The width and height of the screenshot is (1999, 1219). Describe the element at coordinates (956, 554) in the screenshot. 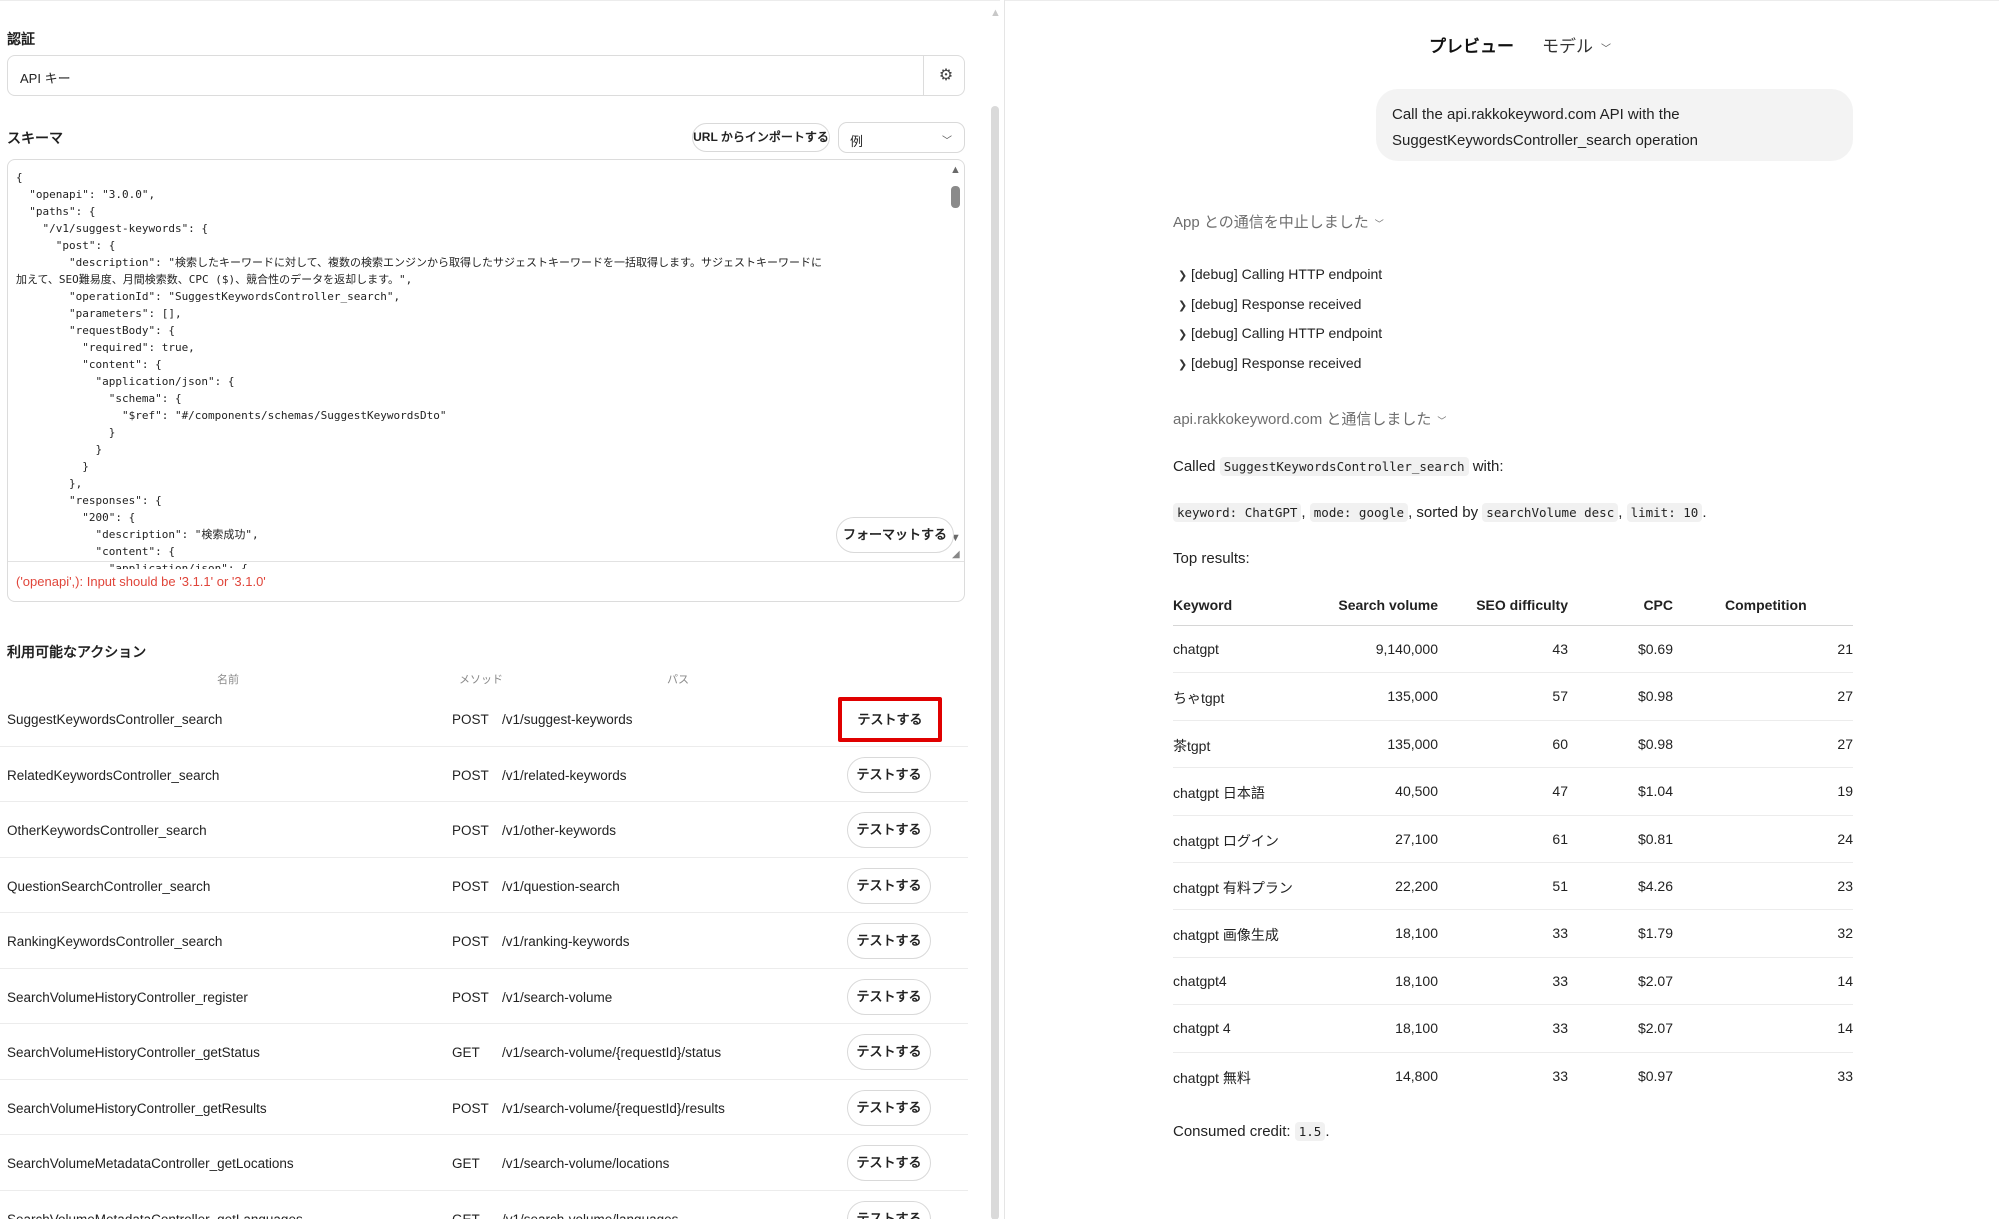

I see `resize-handle-icon: ◢` at that location.